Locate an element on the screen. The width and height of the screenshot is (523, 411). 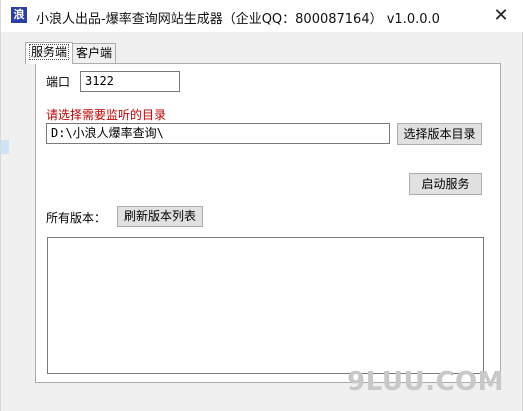
tab-client: 客户端 is located at coordinates (94, 53).